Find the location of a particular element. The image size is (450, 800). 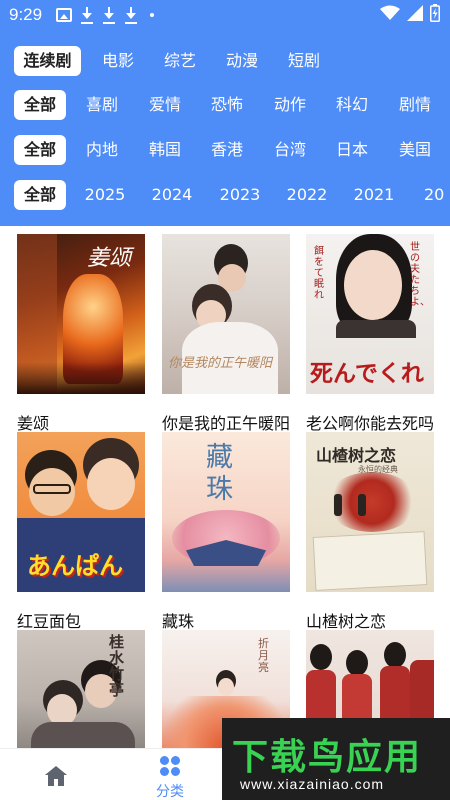

poster-text-vertical: 世の夫たちよ、 is located at coordinates (420, 275).